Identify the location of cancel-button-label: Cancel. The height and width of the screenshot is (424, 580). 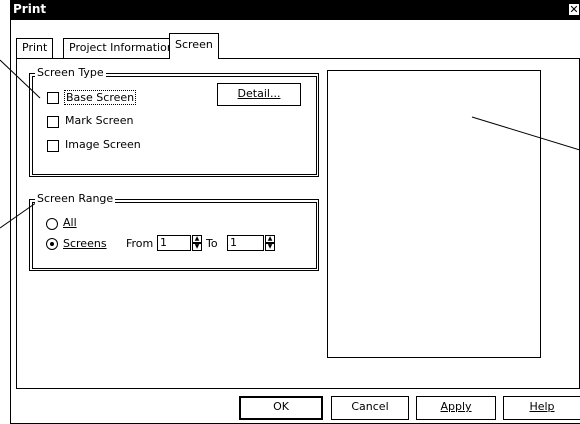
(370, 406).